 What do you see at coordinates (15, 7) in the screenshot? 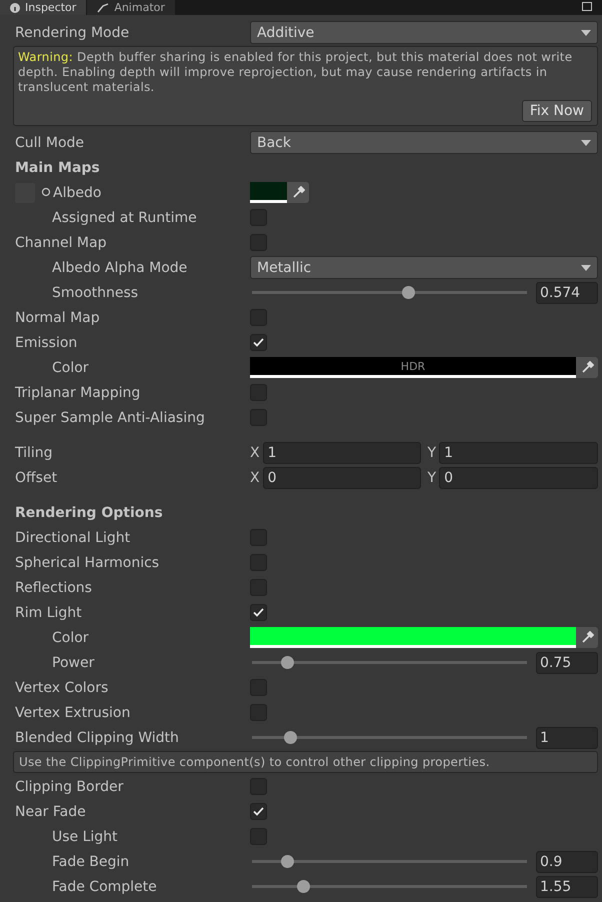
I see `info-icon` at bounding box center [15, 7].